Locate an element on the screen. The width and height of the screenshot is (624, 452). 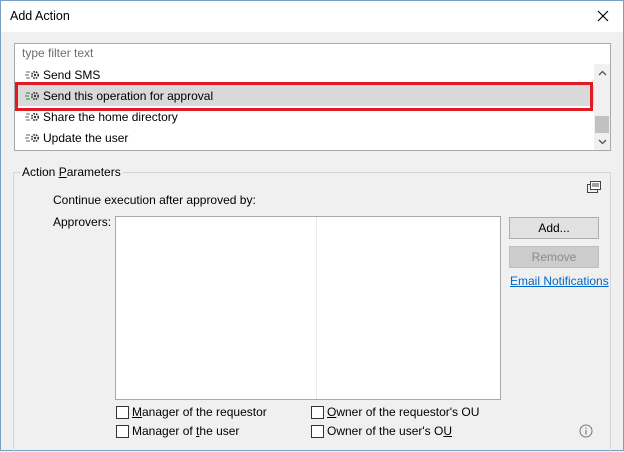
list-item-label: Share the home directory is located at coordinates (110, 116).